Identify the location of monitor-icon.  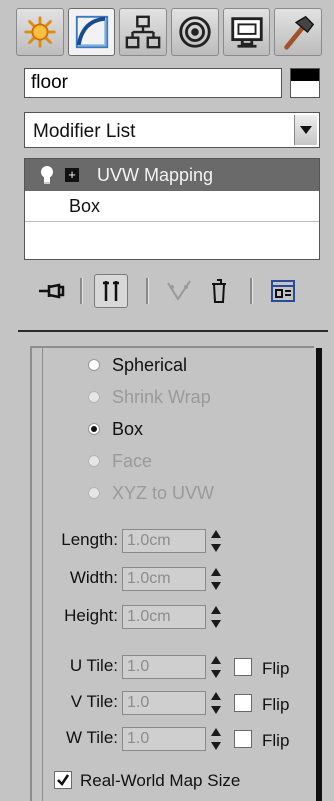
(246, 32).